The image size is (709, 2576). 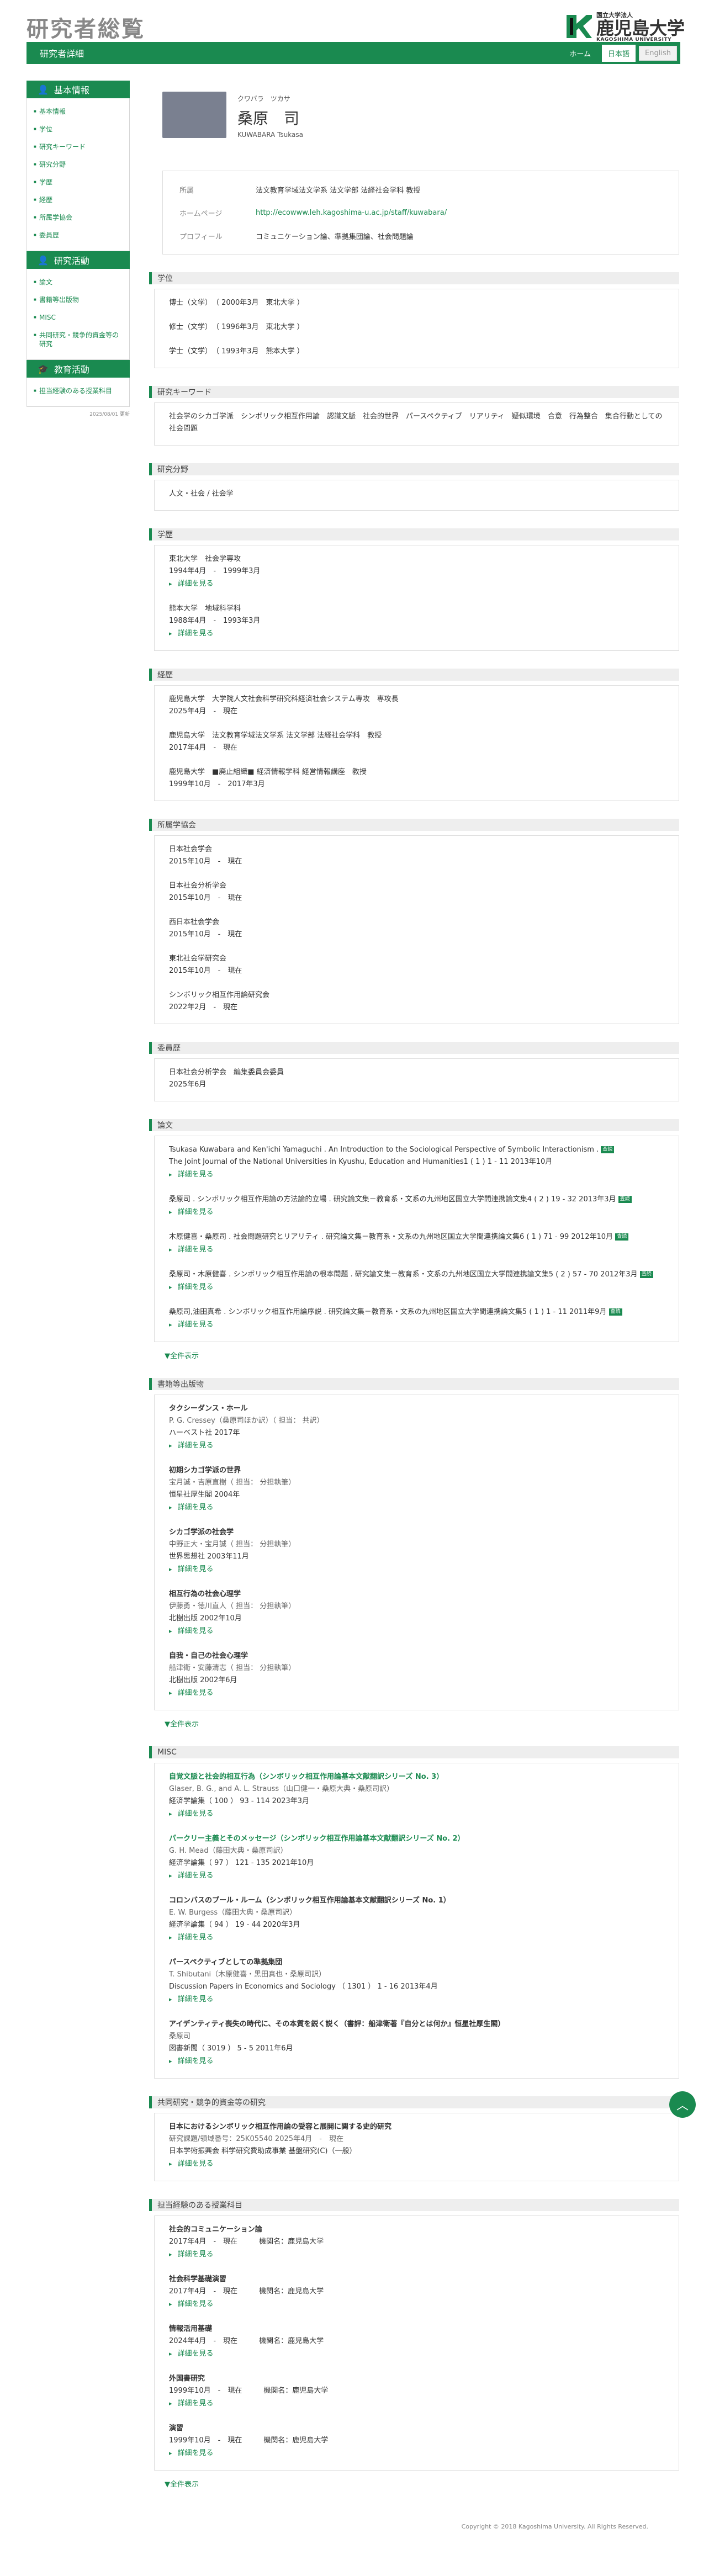 What do you see at coordinates (268, 772) in the screenshot?
I see `item-title: 鹿児島大学 ■廃止組織■ 経済情報学科 経営情報講座 教授` at bounding box center [268, 772].